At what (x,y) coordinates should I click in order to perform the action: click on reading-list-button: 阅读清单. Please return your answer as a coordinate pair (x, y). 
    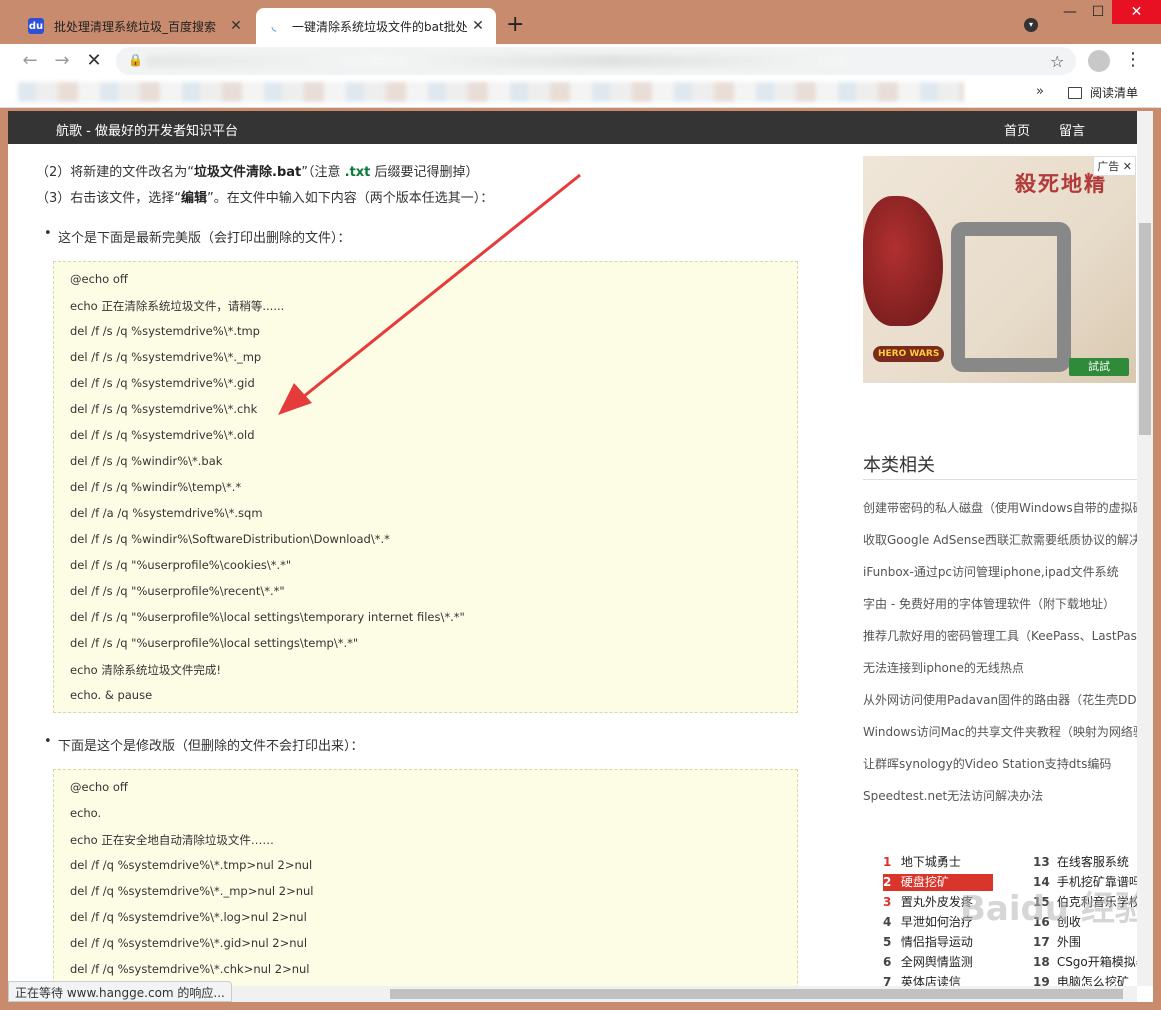
    Looking at the image, I should click on (1103, 92).